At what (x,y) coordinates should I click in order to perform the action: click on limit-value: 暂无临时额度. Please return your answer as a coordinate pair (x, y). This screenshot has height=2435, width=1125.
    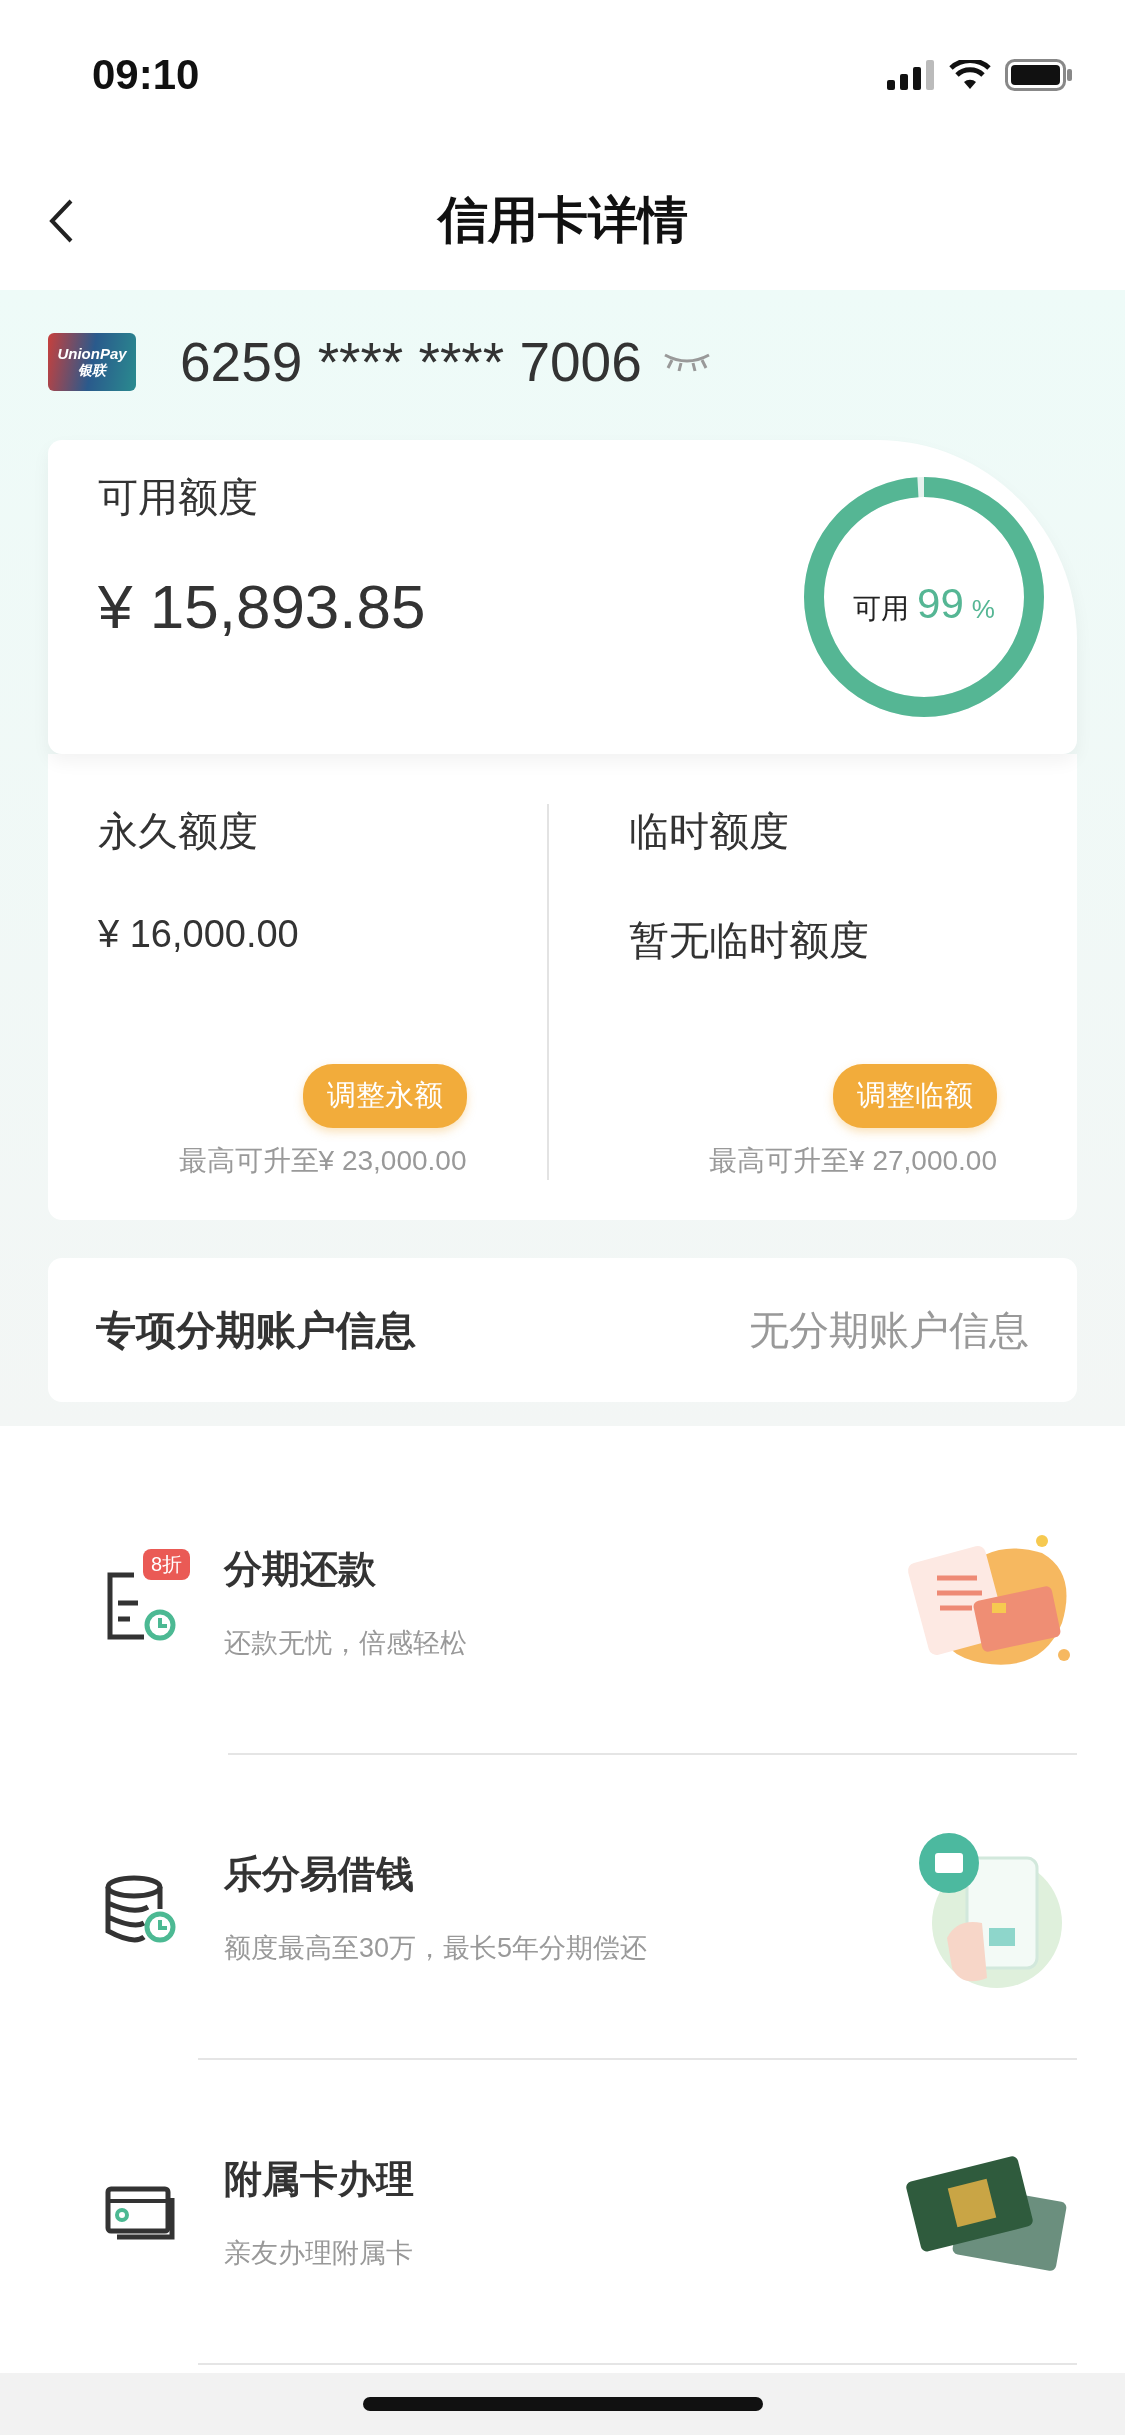
    Looking at the image, I should click on (749, 940).